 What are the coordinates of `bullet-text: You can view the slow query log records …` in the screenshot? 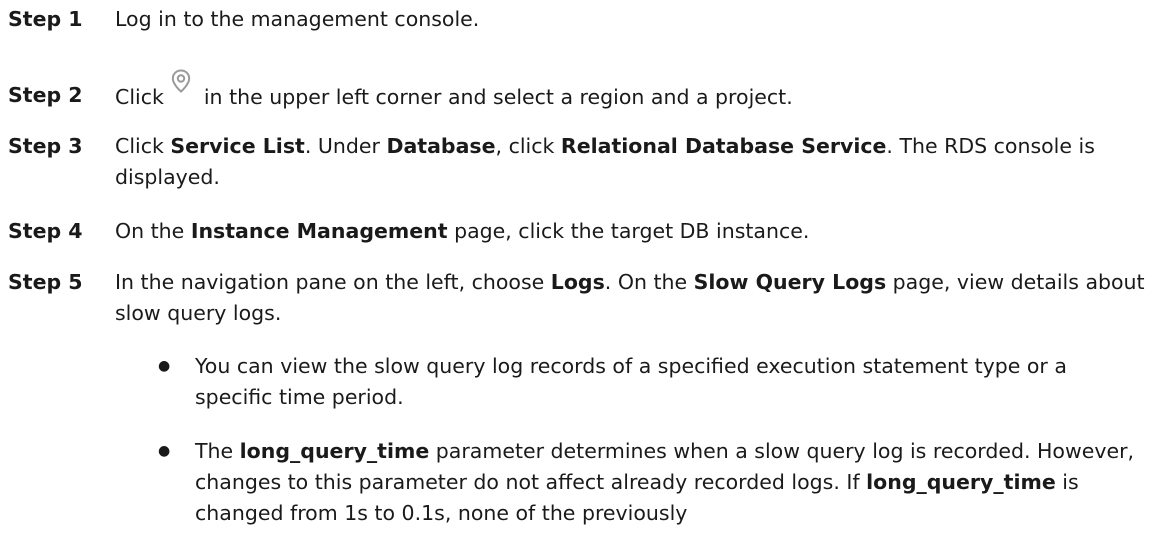 It's located at (631, 381).